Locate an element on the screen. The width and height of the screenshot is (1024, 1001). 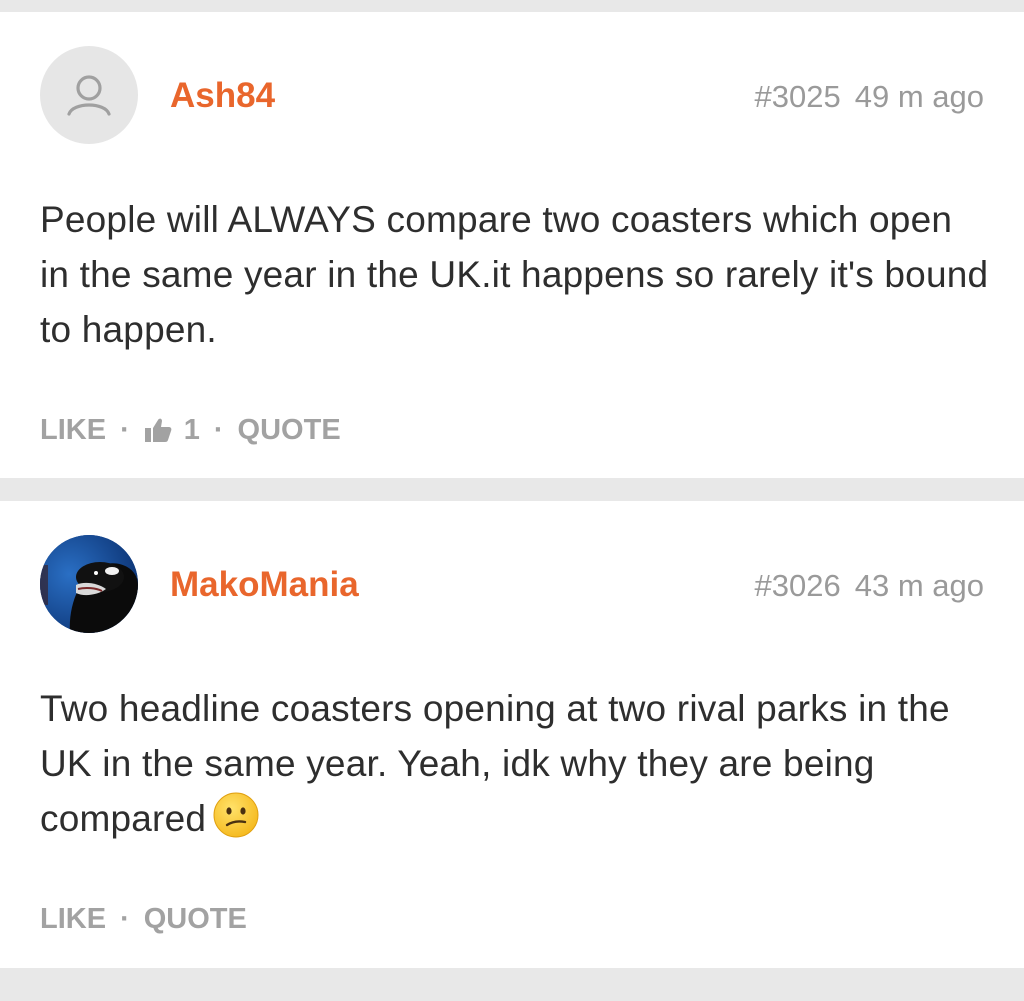
like-count-value: 1 is located at coordinates (191, 430).